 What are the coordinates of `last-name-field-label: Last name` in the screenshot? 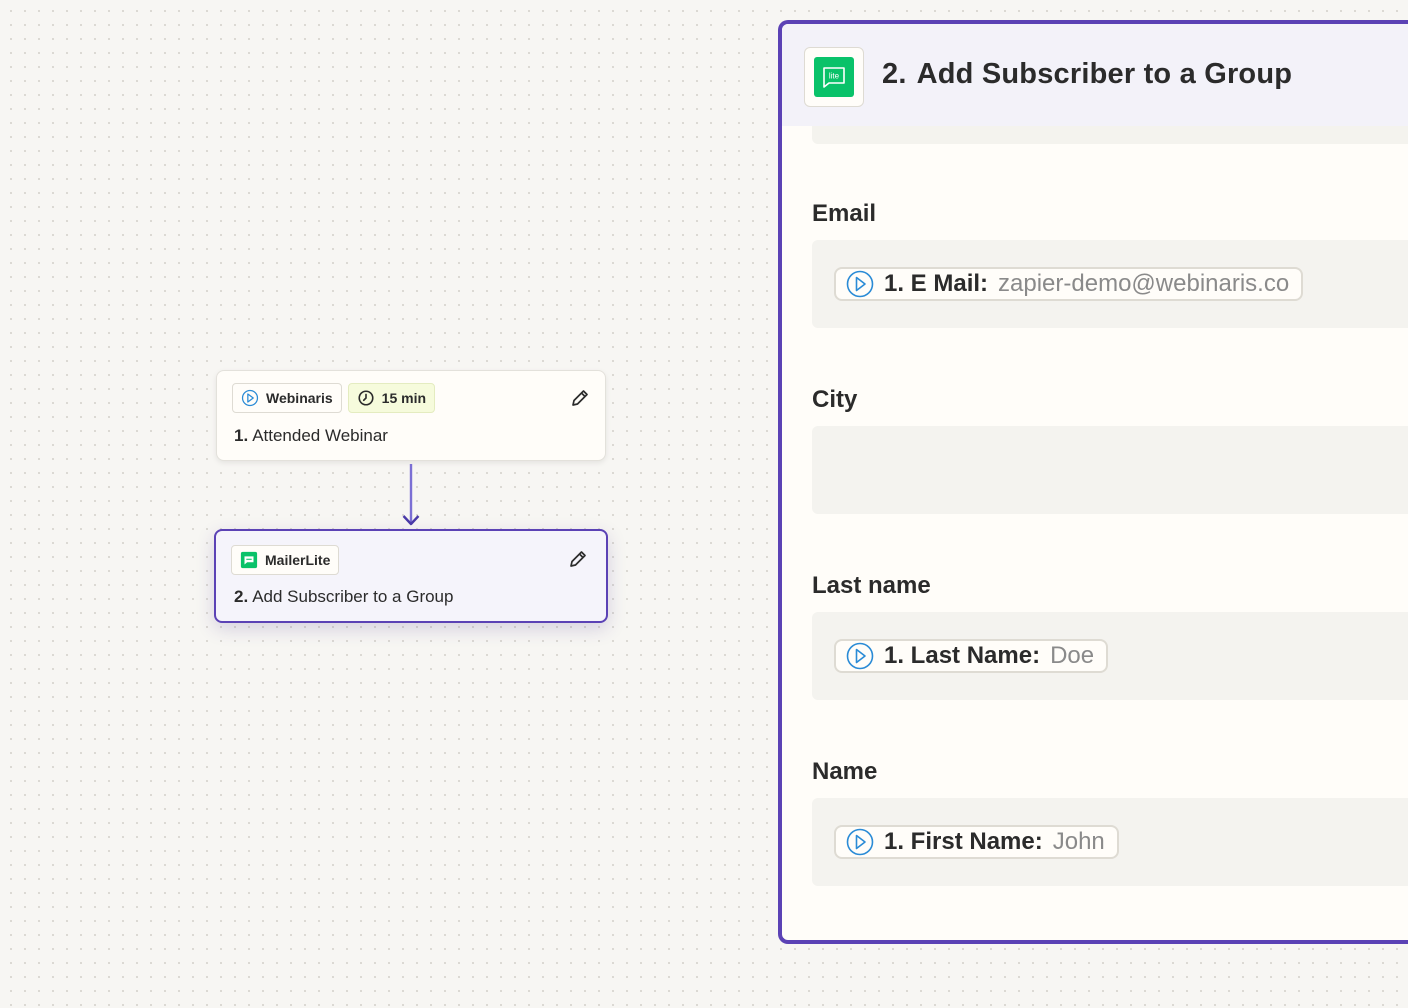 It's located at (871, 585).